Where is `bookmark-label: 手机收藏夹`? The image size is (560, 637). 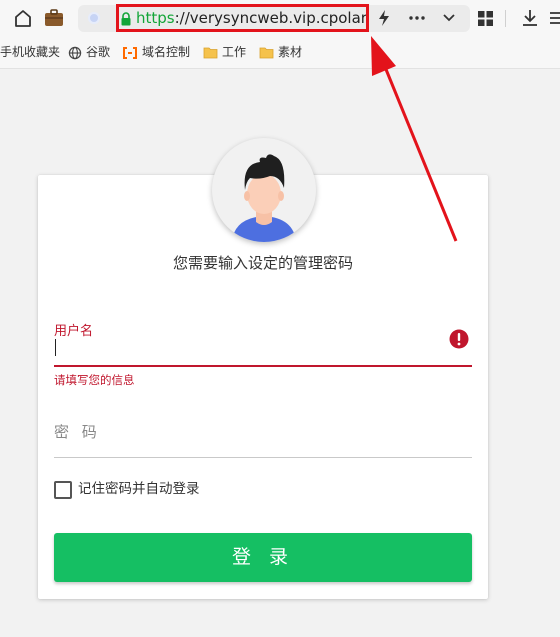 bookmark-label: 手机收藏夹 is located at coordinates (30, 52).